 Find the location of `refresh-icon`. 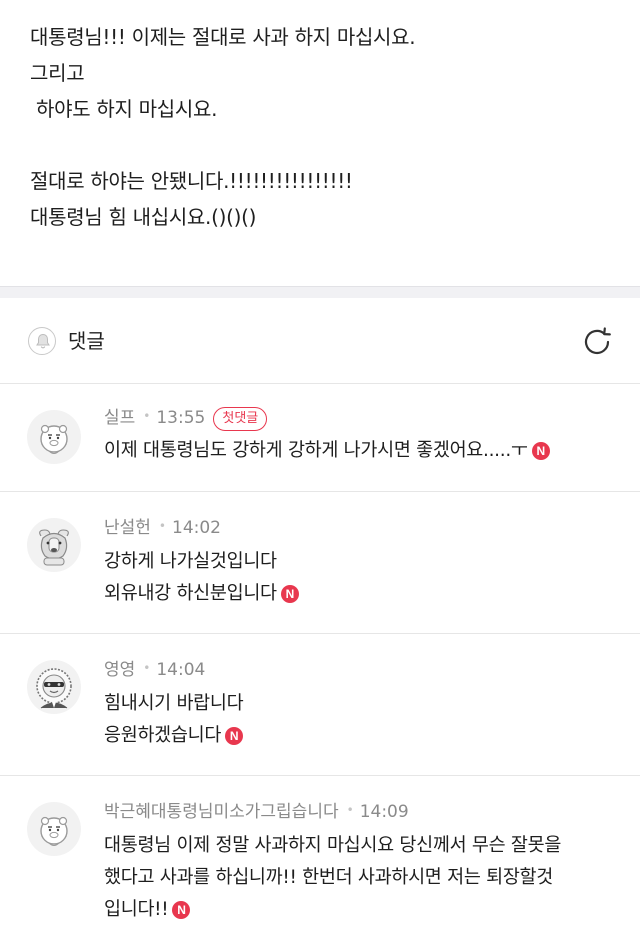

refresh-icon is located at coordinates (597, 340).